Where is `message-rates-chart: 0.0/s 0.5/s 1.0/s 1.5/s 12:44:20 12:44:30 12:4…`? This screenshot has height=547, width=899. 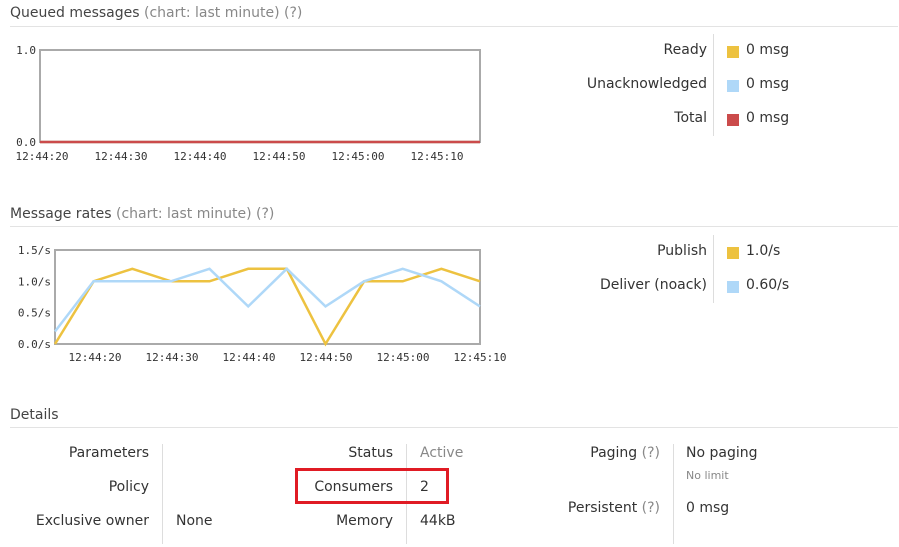
message-rates-chart: 0.0/s 0.5/s 1.0/s 1.5/s 12:44:20 12:44:30 12:4… is located at coordinates (262, 304).